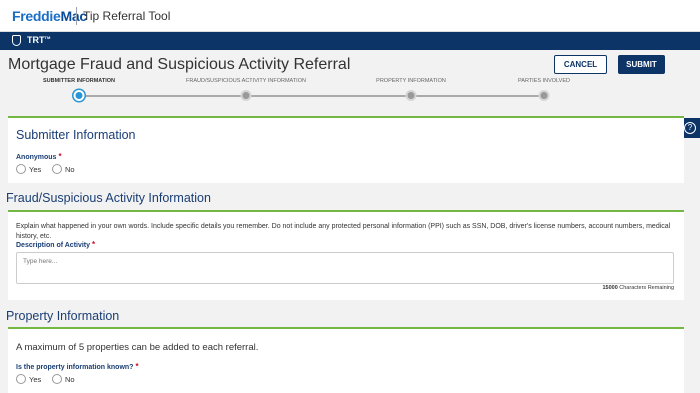 This screenshot has width=700, height=393. Describe the element at coordinates (35, 169) in the screenshot. I see `anonymous-yes-label: Yes` at that location.